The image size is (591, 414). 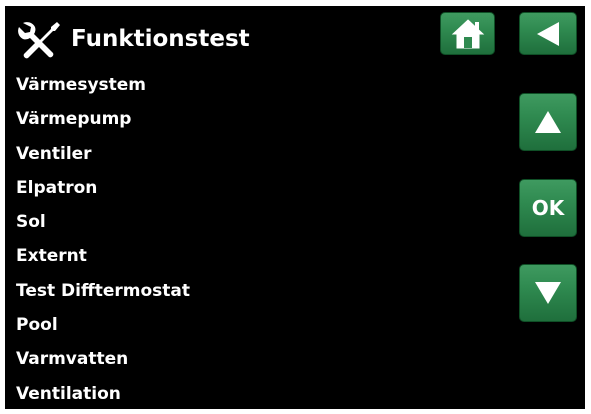 I want to click on back-button, so click(x=548, y=33).